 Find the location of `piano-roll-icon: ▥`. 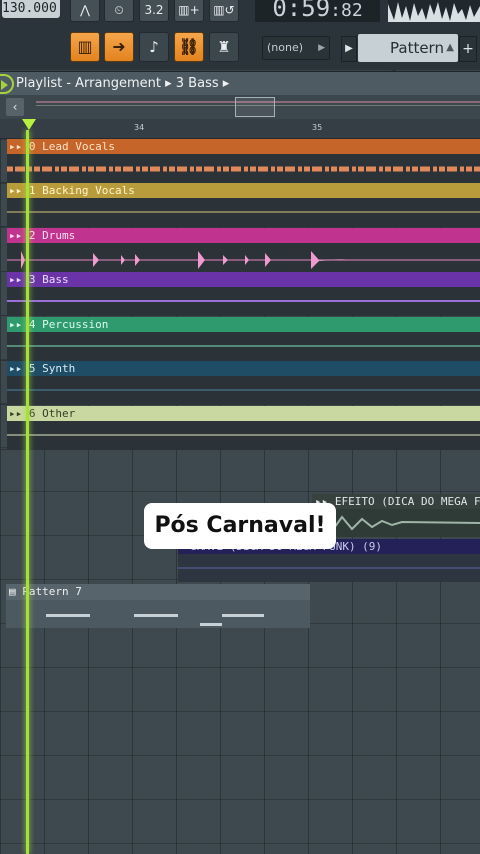

piano-roll-icon: ▥ is located at coordinates (85, 47).